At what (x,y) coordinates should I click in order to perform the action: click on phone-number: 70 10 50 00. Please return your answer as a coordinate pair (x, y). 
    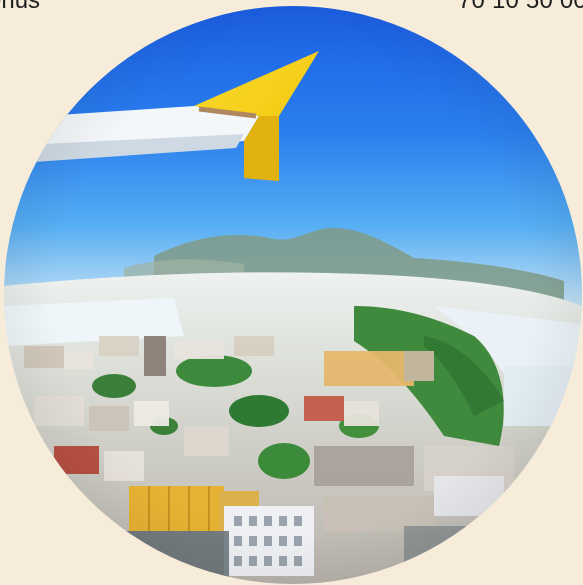
    Looking at the image, I should click on (520, 7).